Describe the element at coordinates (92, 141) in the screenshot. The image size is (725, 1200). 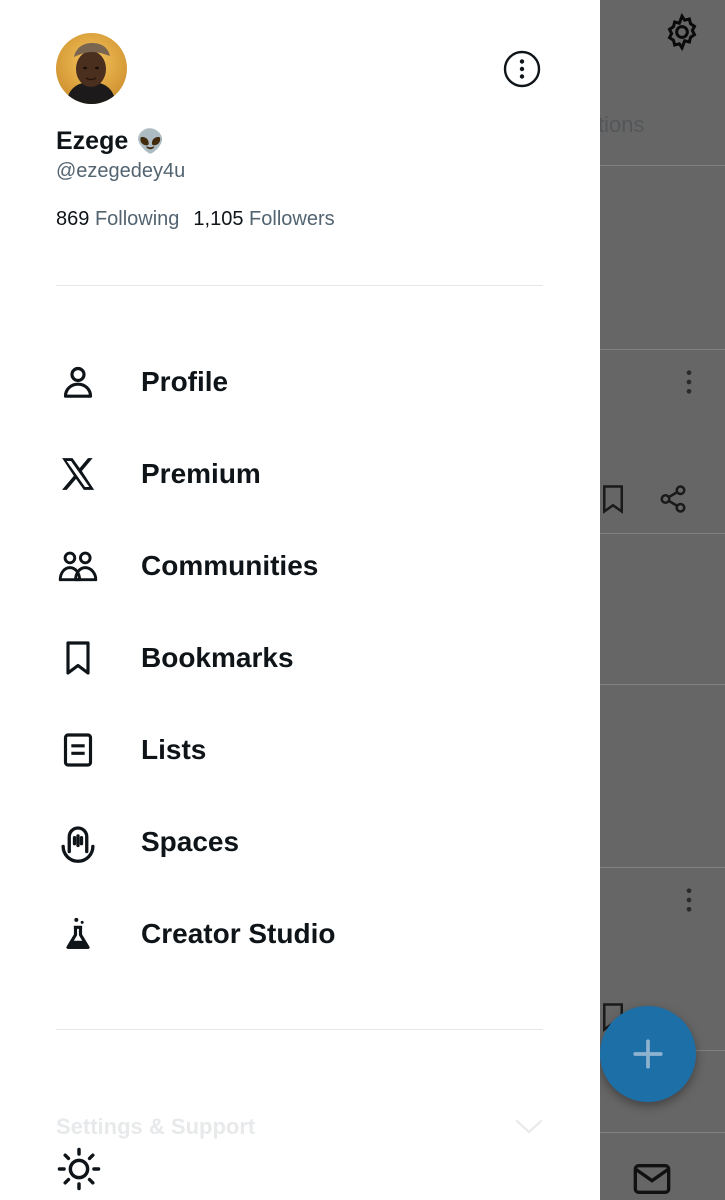
I see `display-name-text: Ezege` at that location.